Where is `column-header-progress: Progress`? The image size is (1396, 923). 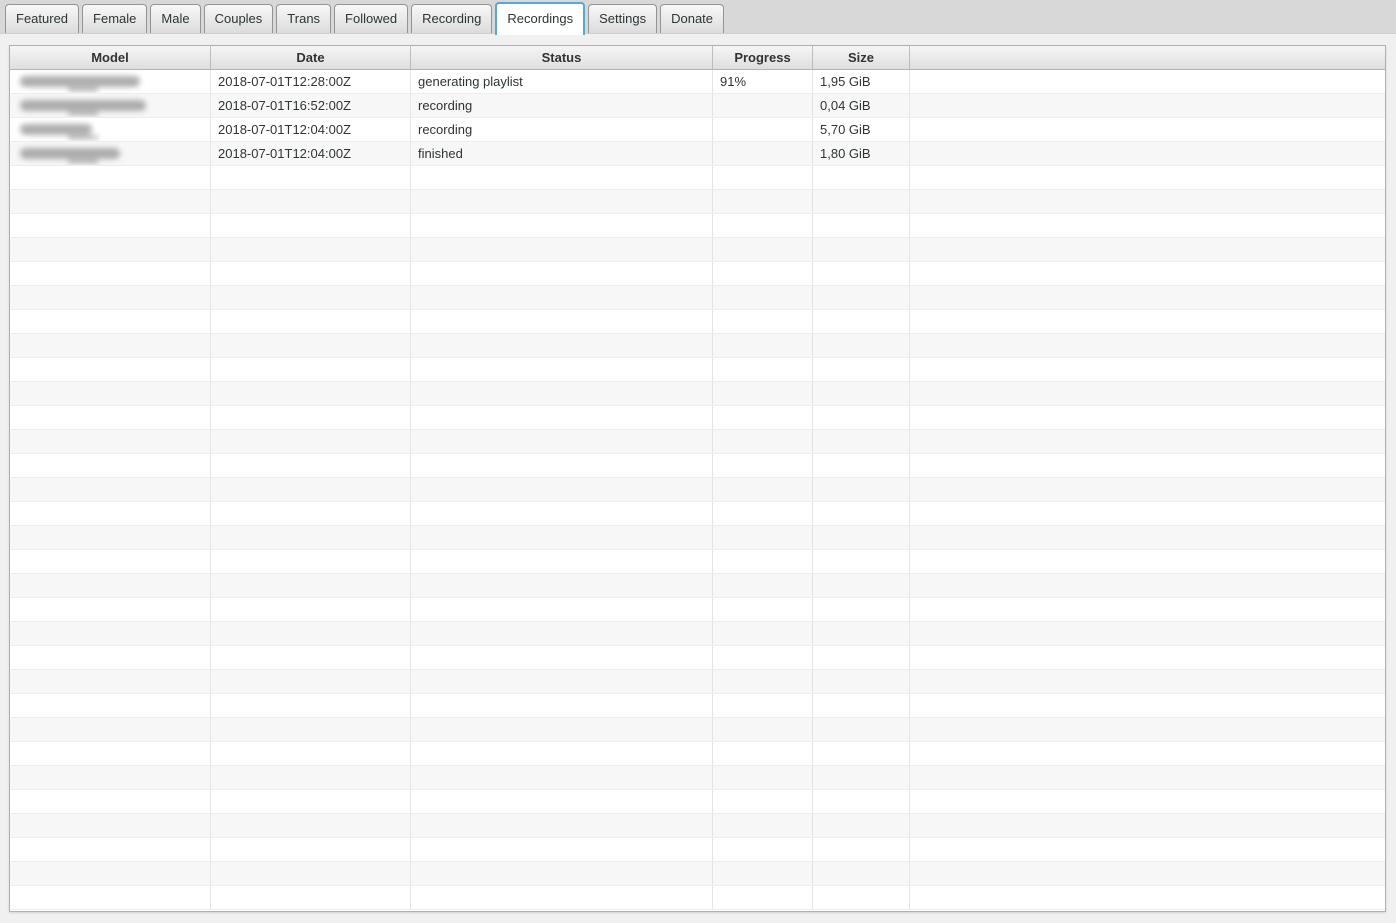 column-header-progress: Progress is located at coordinates (763, 57).